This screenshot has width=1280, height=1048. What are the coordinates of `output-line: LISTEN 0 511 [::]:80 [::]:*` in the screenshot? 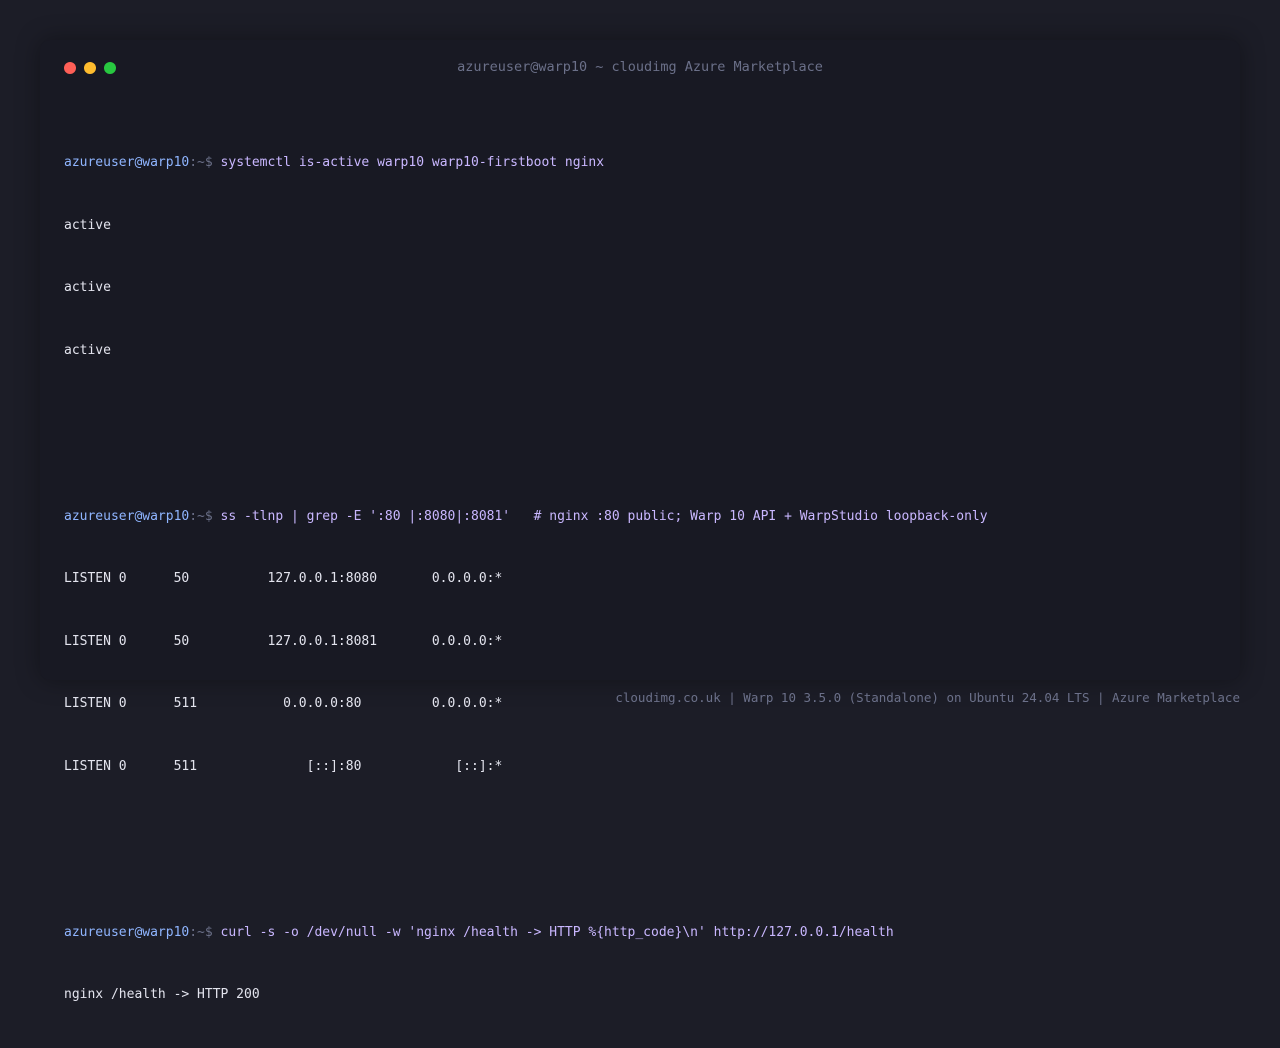 It's located at (283, 766).